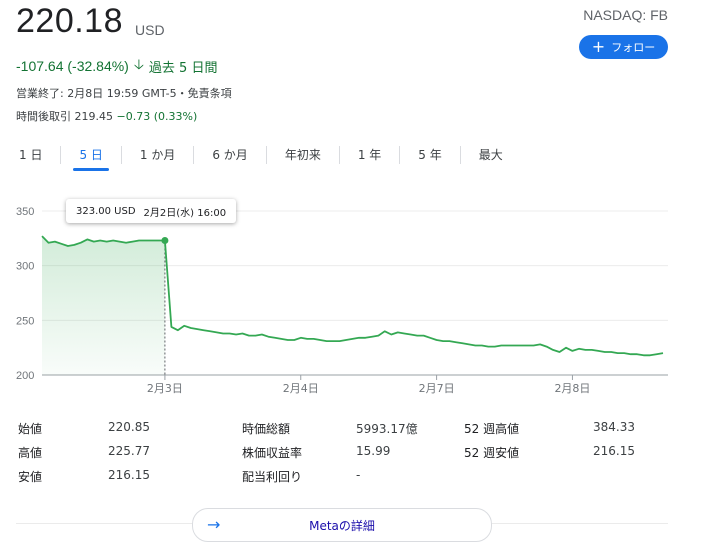  I want to click on stat-value: 15.99, so click(373, 451).